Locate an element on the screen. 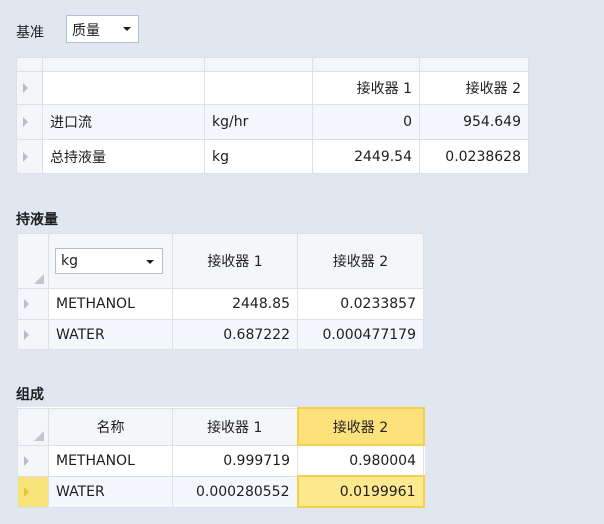  holdup-unit-cell: kg is located at coordinates (110, 261).